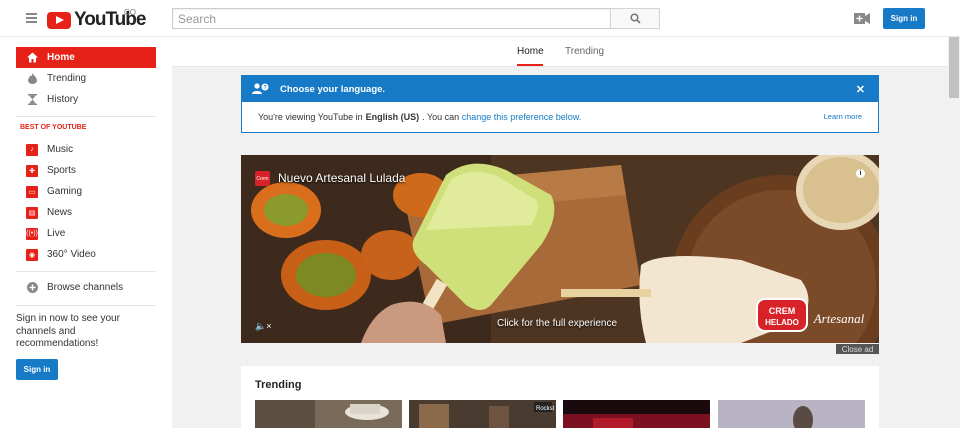  I want to click on video-360-icon: ◉, so click(32, 254).